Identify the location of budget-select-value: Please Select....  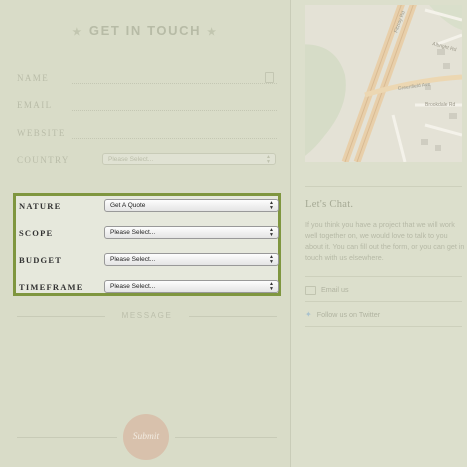
(133, 259).